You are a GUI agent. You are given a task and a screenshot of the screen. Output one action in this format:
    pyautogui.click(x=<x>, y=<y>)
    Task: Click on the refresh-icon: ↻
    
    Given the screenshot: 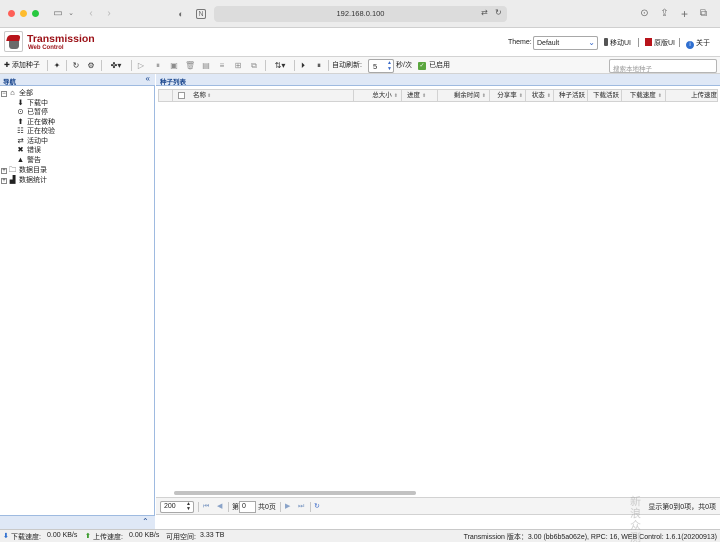 What is the action you would take?
    pyautogui.click(x=76, y=65)
    